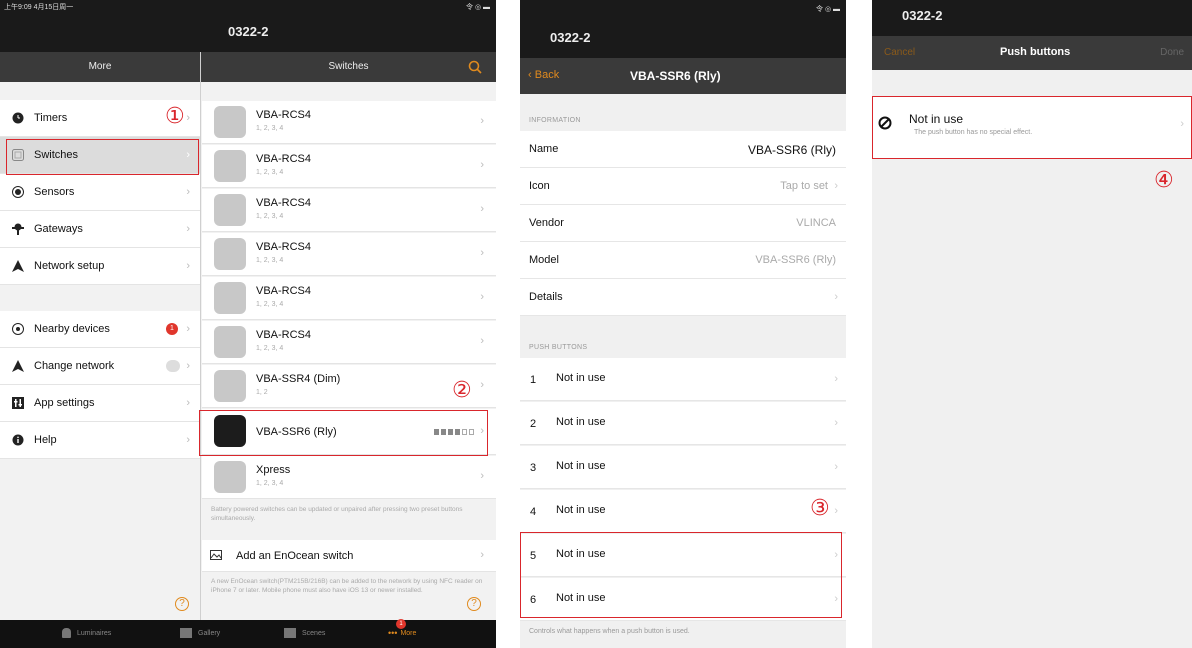 The image size is (1192, 648). What do you see at coordinates (74, 366) in the screenshot?
I see `menu-label: Change network` at bounding box center [74, 366].